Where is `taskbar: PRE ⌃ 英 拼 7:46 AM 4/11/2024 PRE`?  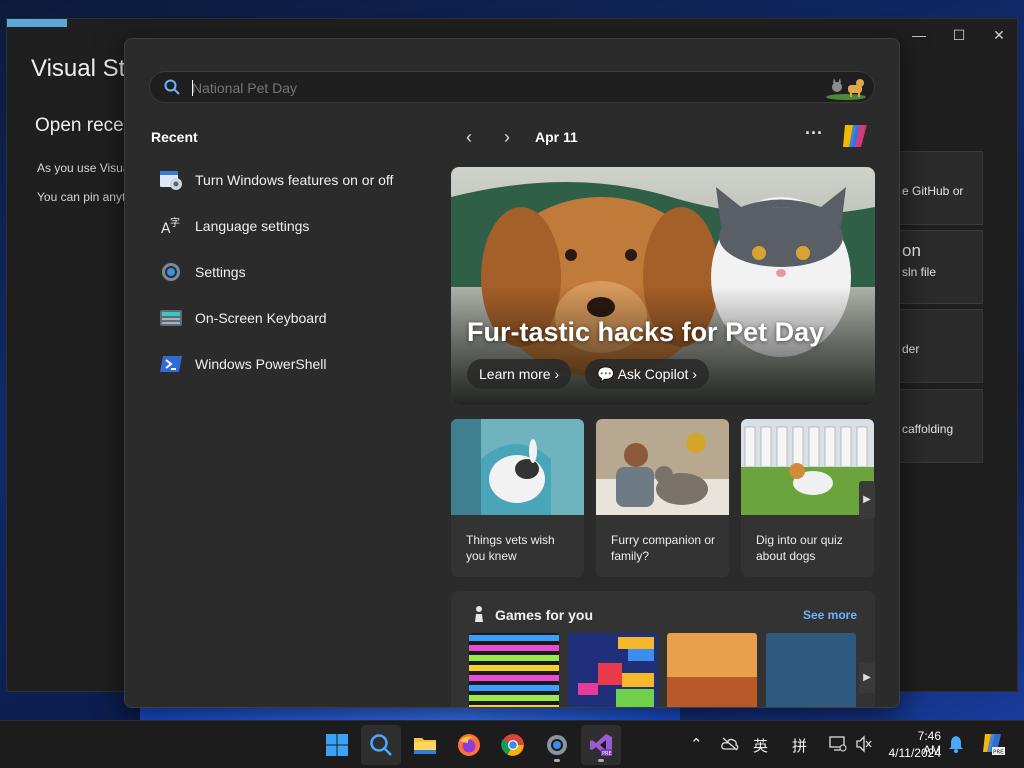
taskbar: PRE ⌃ 英 拼 7:46 AM 4/11/2024 PRE is located at coordinates (512, 744).